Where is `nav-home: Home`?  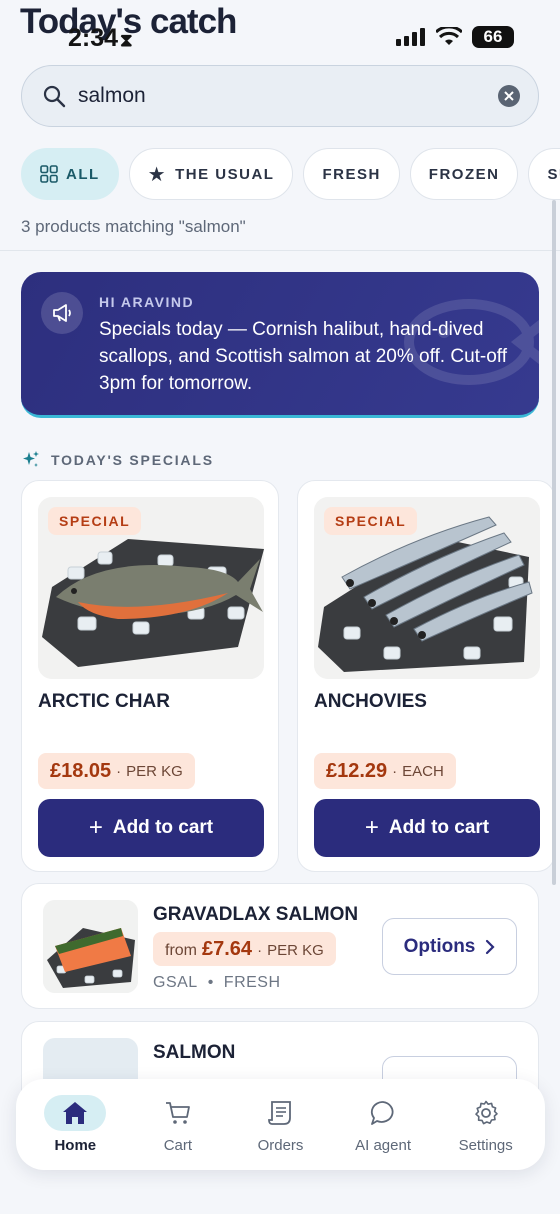
nav-home: Home is located at coordinates (75, 1124).